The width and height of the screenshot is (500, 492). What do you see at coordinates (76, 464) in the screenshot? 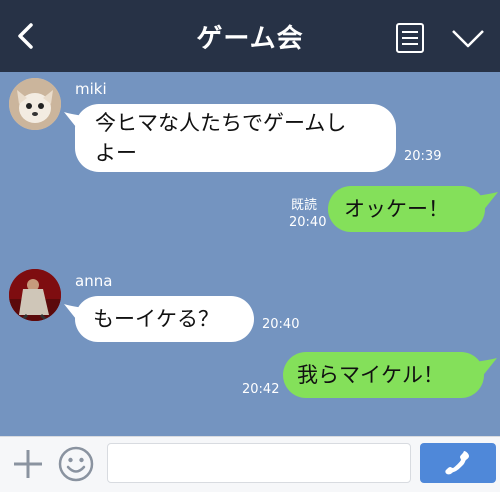
I see `emoji-icon` at bounding box center [76, 464].